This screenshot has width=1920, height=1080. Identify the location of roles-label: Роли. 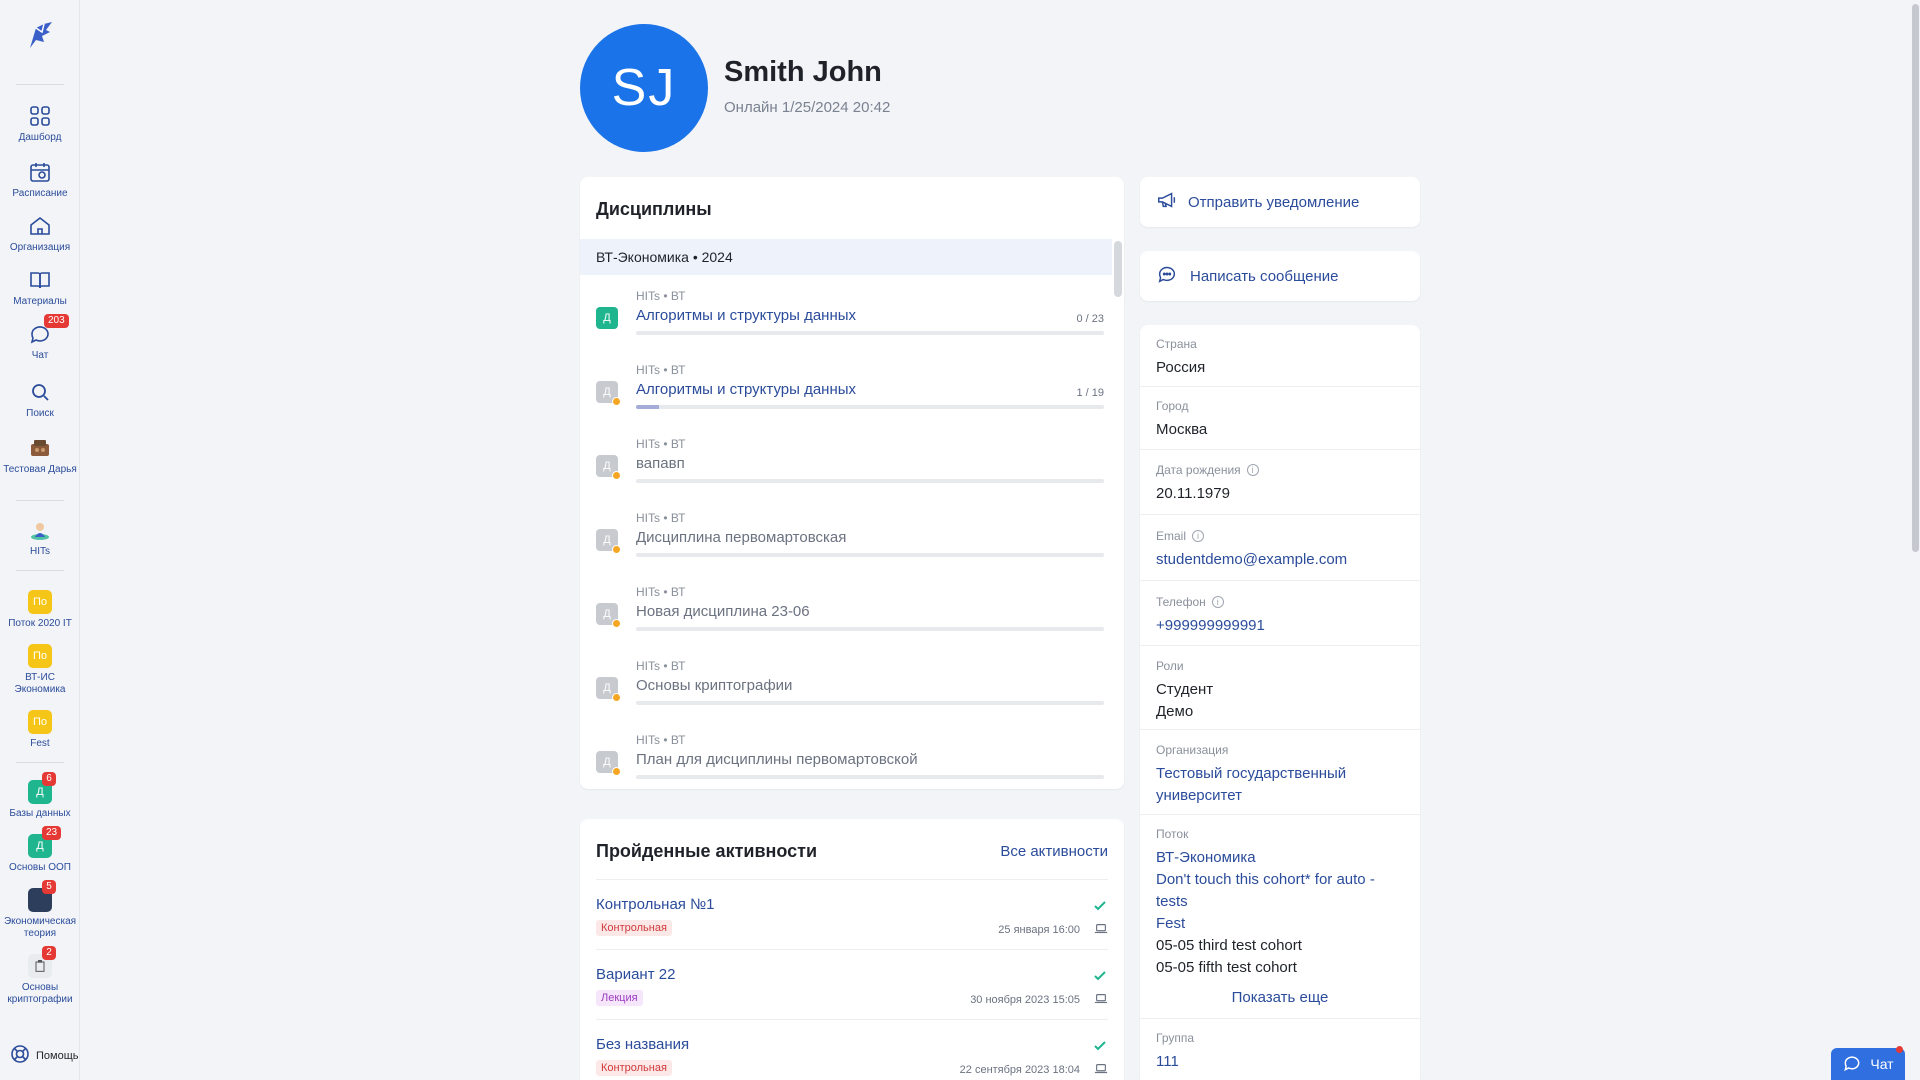
(1170, 666).